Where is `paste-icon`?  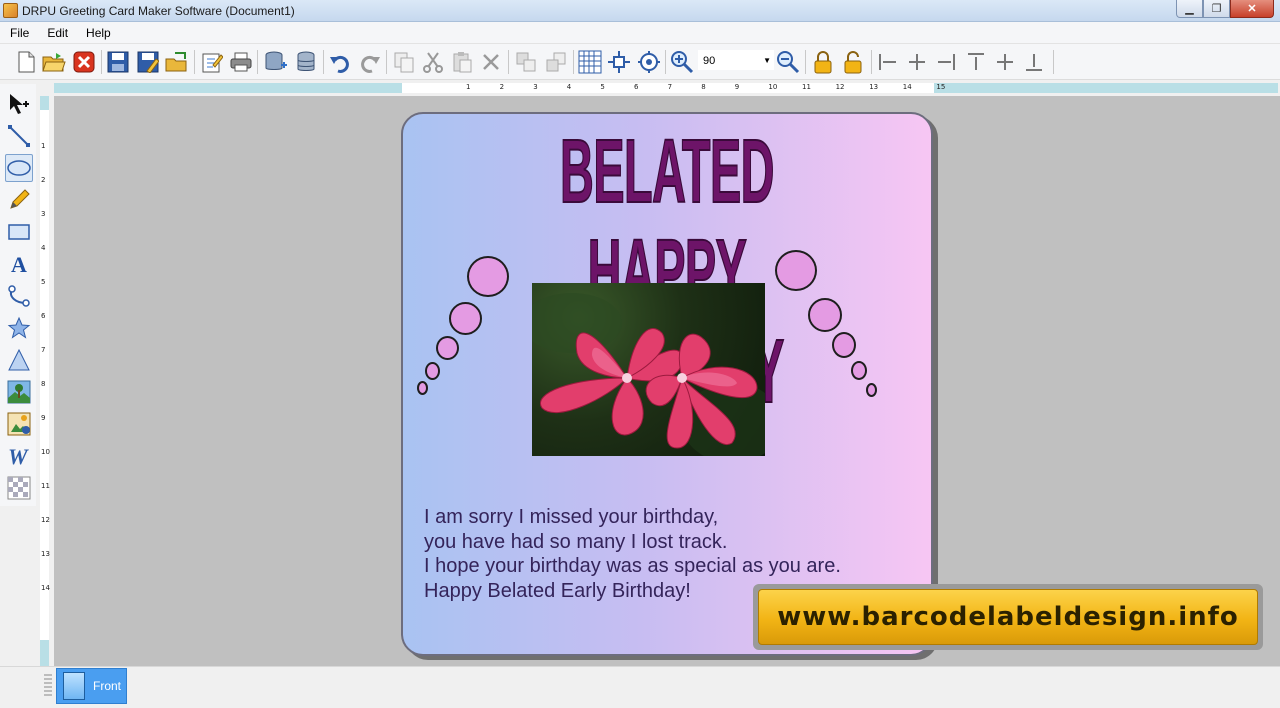
paste-icon is located at coordinates (462, 62).